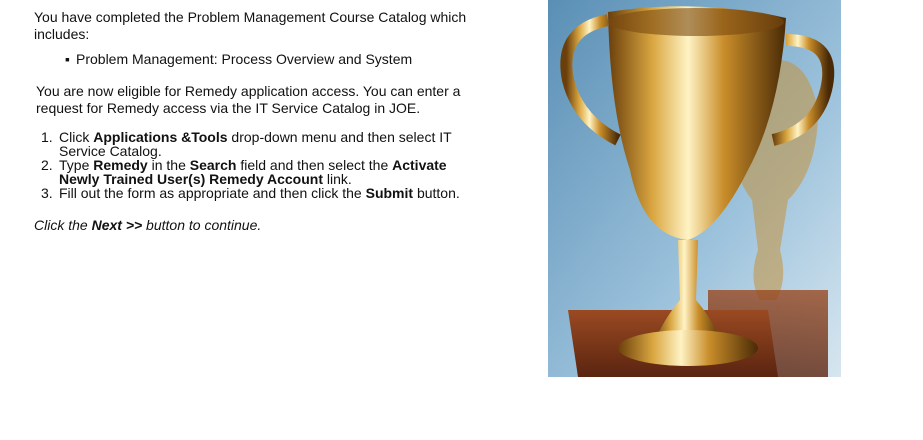  What do you see at coordinates (389, 193) in the screenshot?
I see `step-bold: Submit` at bounding box center [389, 193].